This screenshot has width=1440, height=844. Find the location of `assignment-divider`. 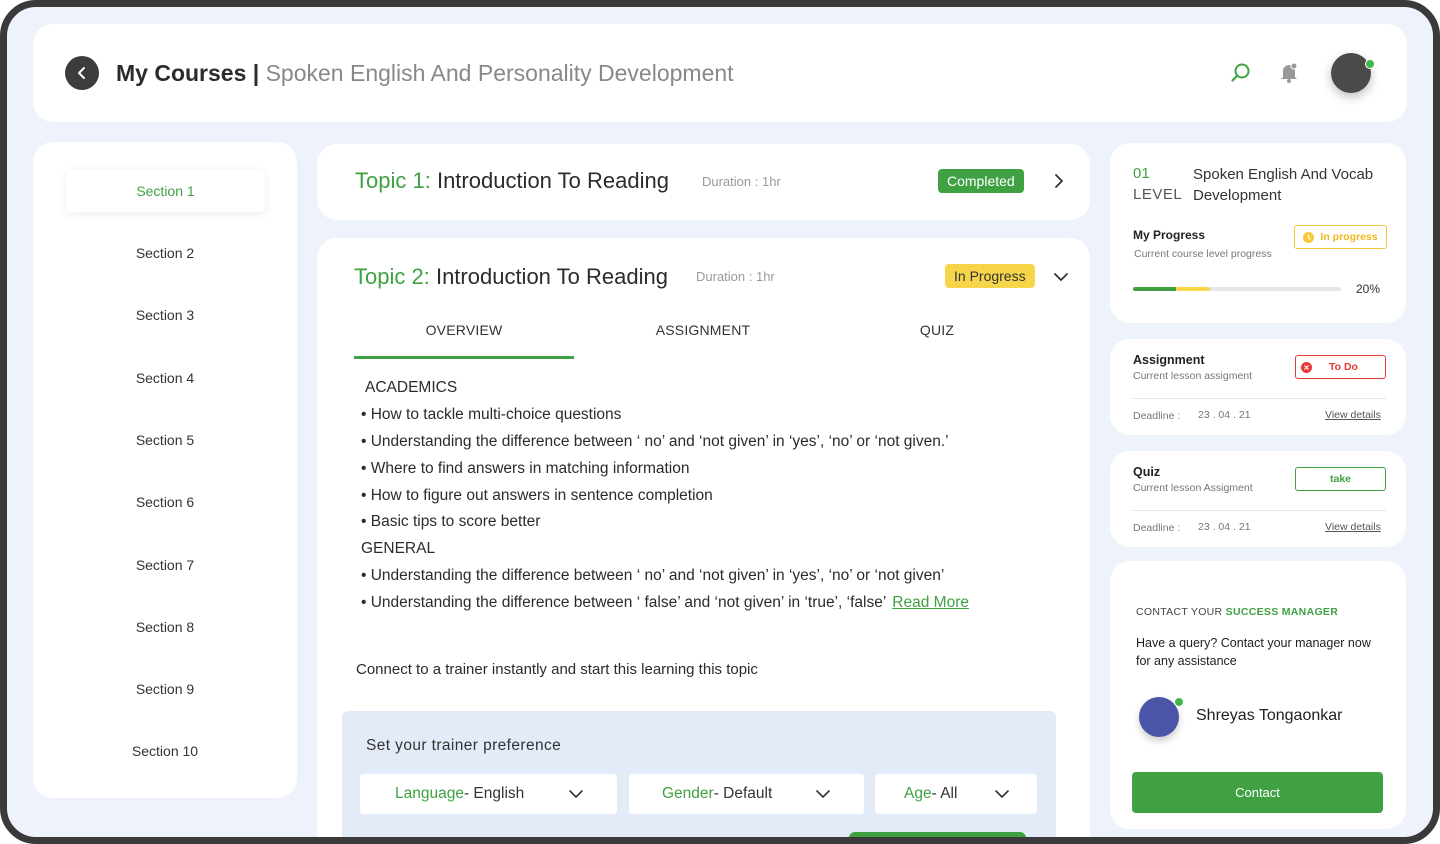

assignment-divider is located at coordinates (1259, 398).